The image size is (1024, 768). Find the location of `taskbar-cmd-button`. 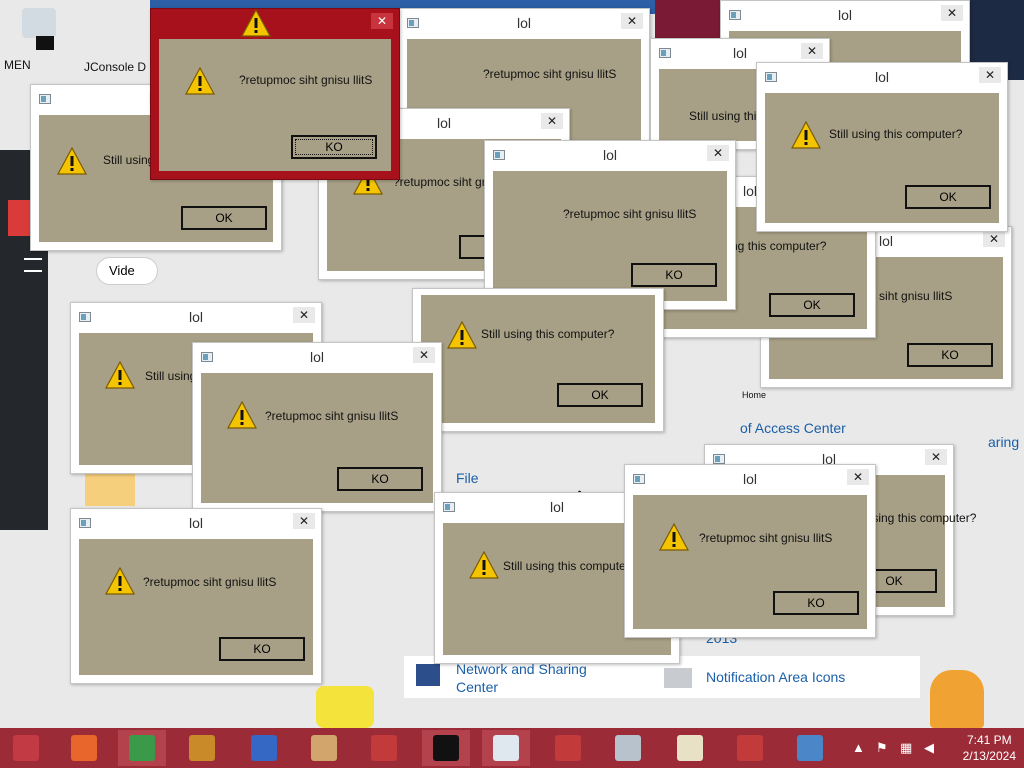

taskbar-cmd-button is located at coordinates (446, 748).